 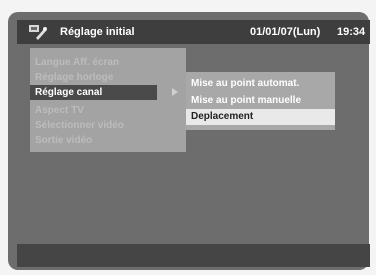 I want to click on menu-item-langue: Langue Aff. écran, so click(x=93, y=62).